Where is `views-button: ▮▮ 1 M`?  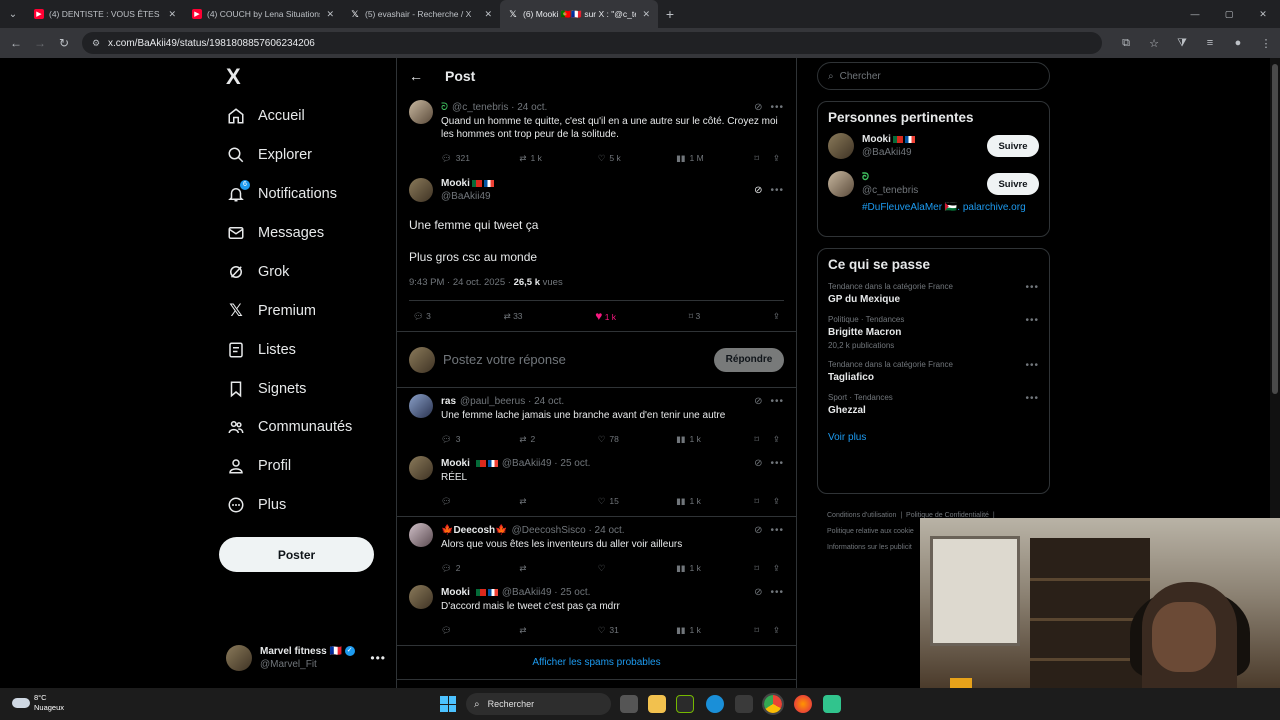
views-button: ▮▮ 1 M is located at coordinates (696, 158).